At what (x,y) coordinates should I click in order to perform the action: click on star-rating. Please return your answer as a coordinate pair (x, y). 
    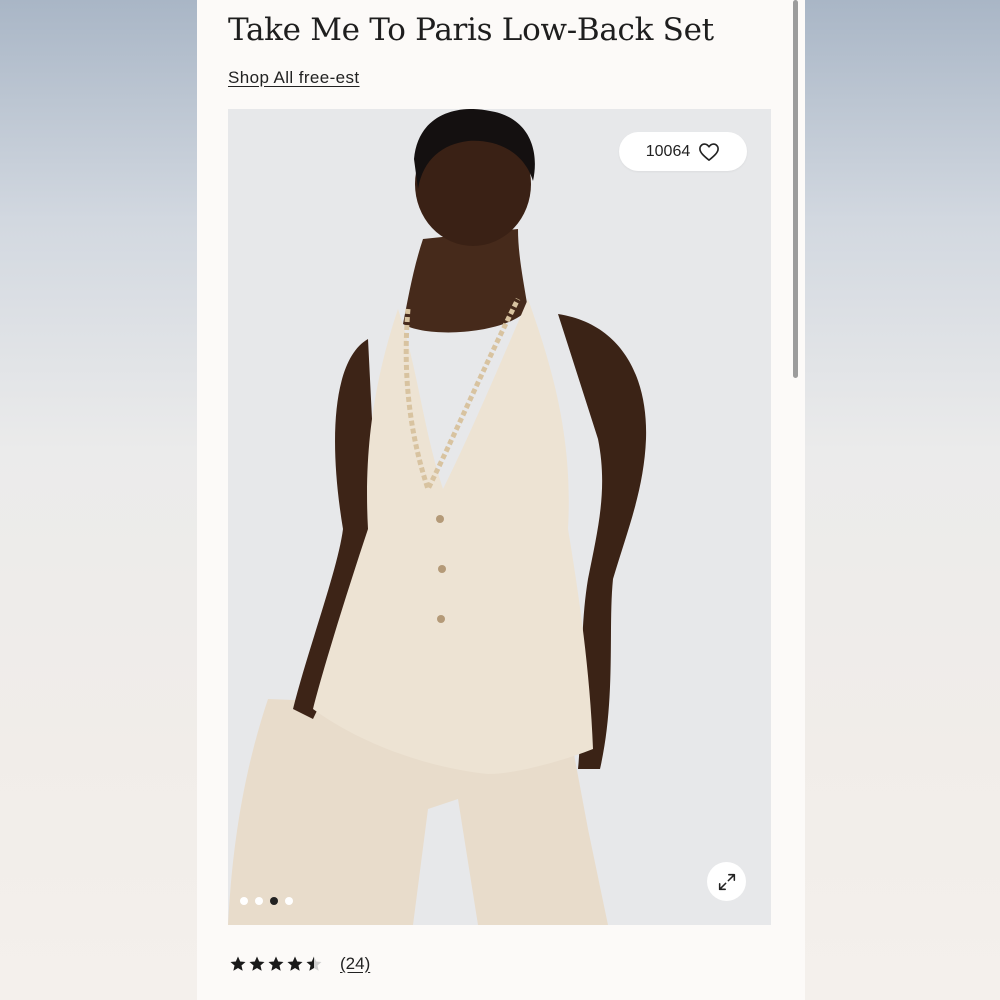
    Looking at the image, I should click on (276, 964).